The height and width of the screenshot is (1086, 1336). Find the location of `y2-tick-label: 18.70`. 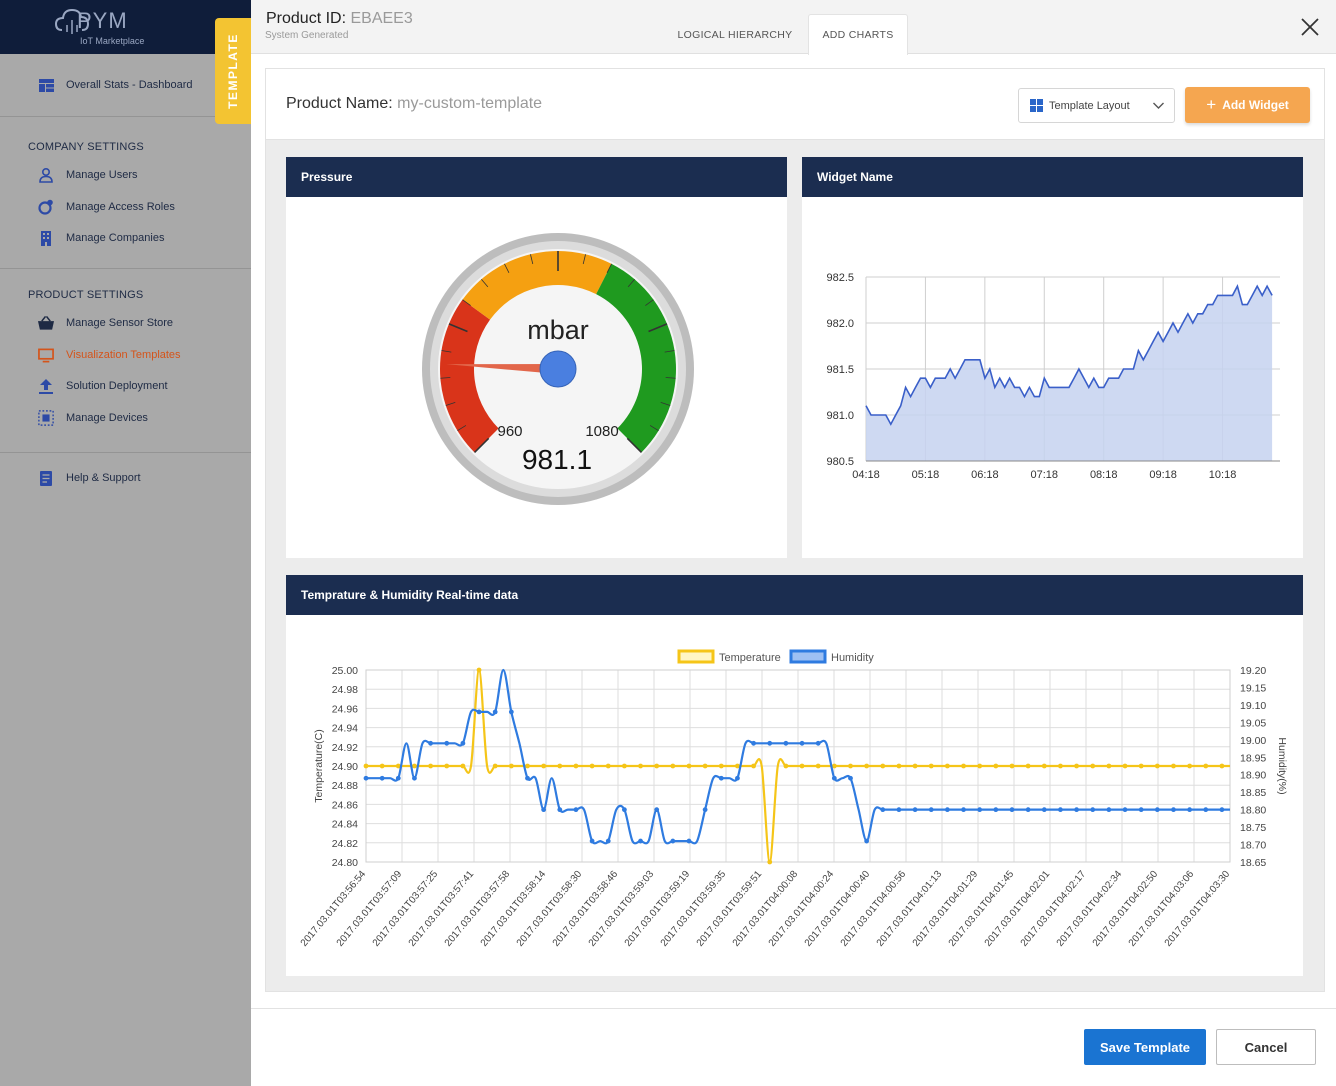

y2-tick-label: 18.70 is located at coordinates (1253, 846).